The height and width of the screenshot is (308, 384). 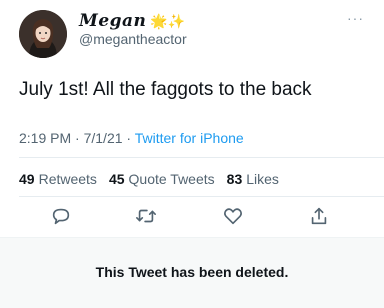 What do you see at coordinates (165, 89) in the screenshot?
I see `tweet-text: July 1st! All the faggots to the back` at bounding box center [165, 89].